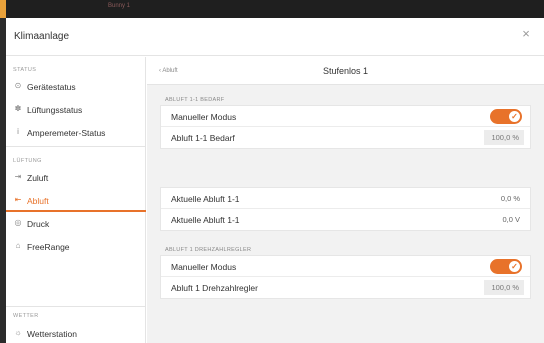 This screenshot has width=544, height=343. Describe the element at coordinates (275, 37) in the screenshot. I see `dialog-header: Klimaanlage ×` at that location.